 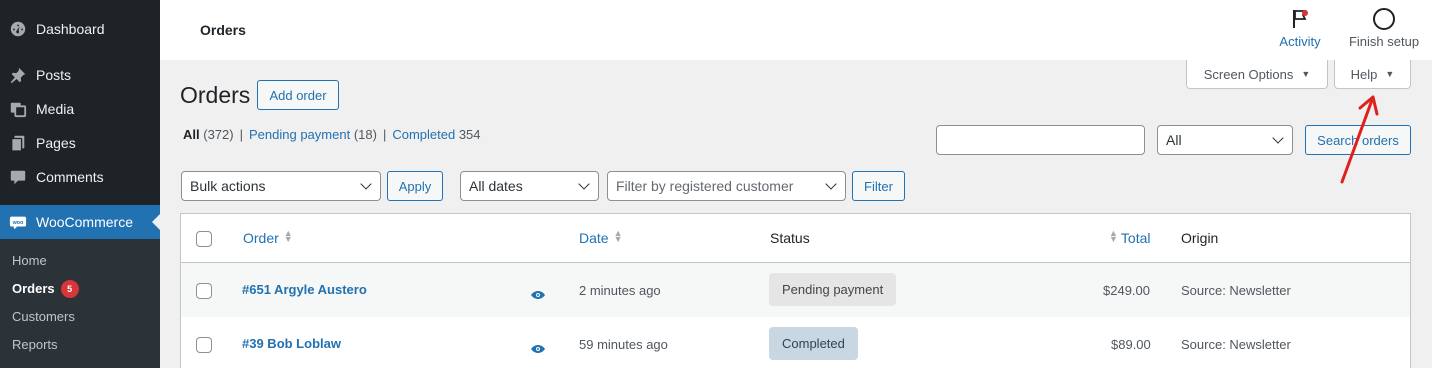 I want to click on column-total-label: Total, so click(x=1135, y=238).